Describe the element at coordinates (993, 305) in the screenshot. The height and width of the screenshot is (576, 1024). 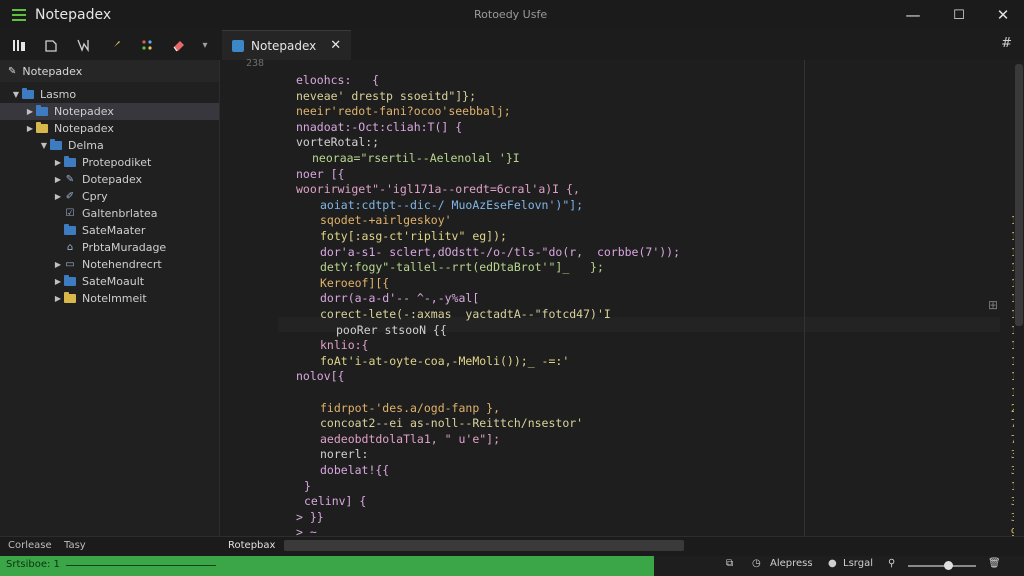
I see `split-view-icon: ⊞` at that location.